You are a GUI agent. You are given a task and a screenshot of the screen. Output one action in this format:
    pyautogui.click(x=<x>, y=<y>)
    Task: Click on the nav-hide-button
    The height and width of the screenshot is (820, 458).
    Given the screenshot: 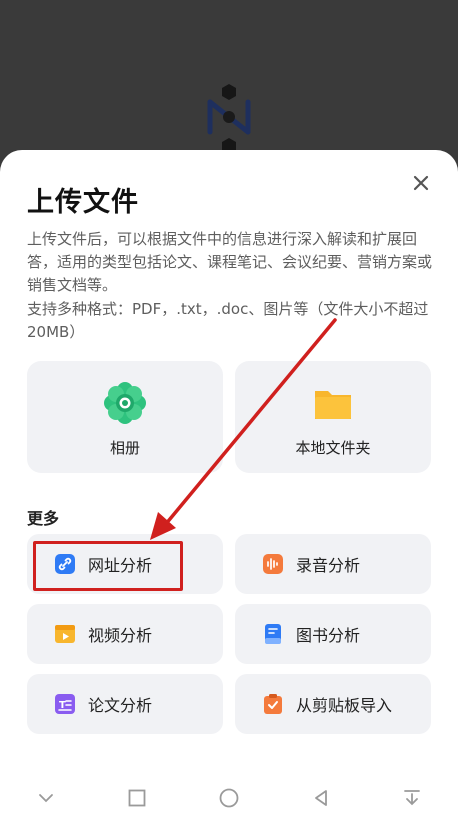 What is the action you would take?
    pyautogui.click(x=46, y=798)
    